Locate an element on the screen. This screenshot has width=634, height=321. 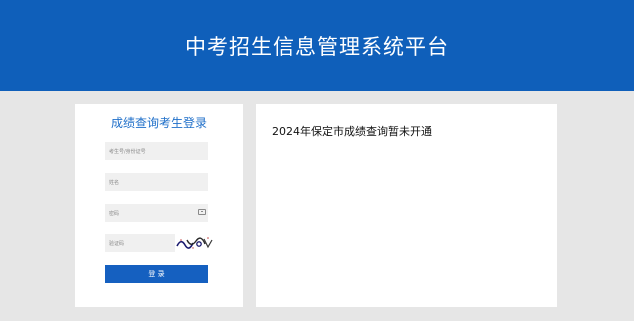
exam-id-input: 考生号/身份证号 is located at coordinates (156, 151).